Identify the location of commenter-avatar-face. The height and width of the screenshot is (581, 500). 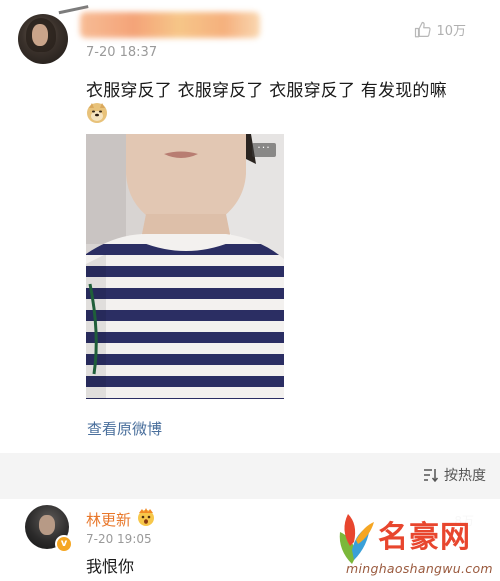
(47, 525).